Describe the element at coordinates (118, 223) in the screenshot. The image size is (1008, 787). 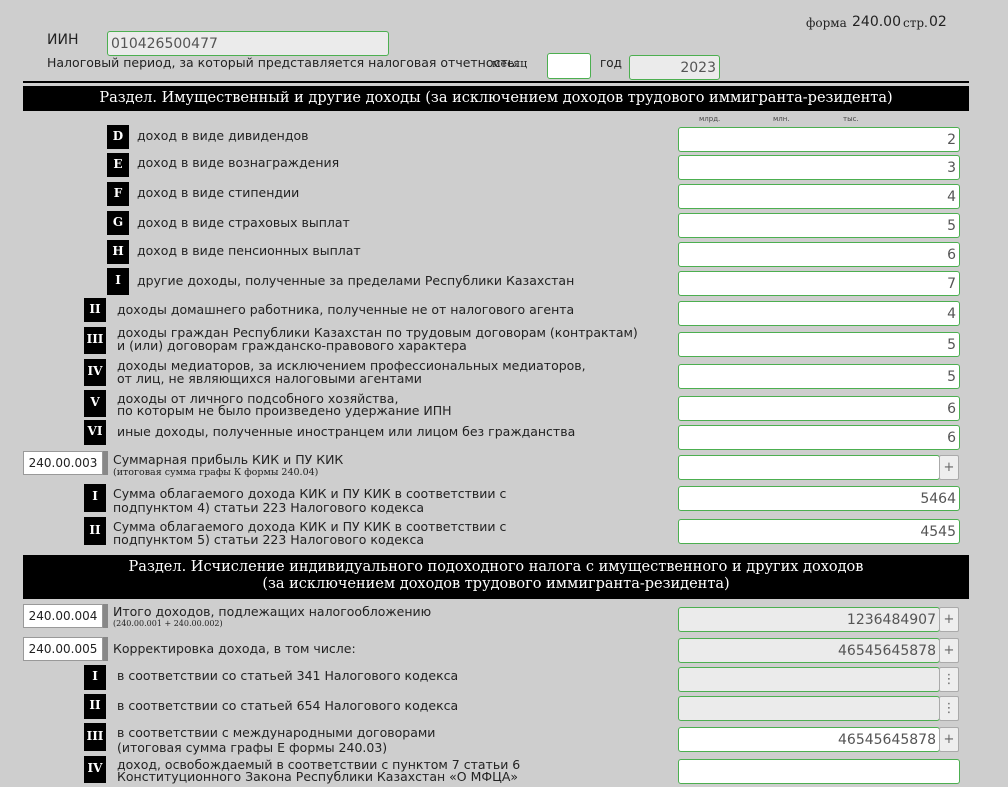
I see `row-badge: G` at that location.